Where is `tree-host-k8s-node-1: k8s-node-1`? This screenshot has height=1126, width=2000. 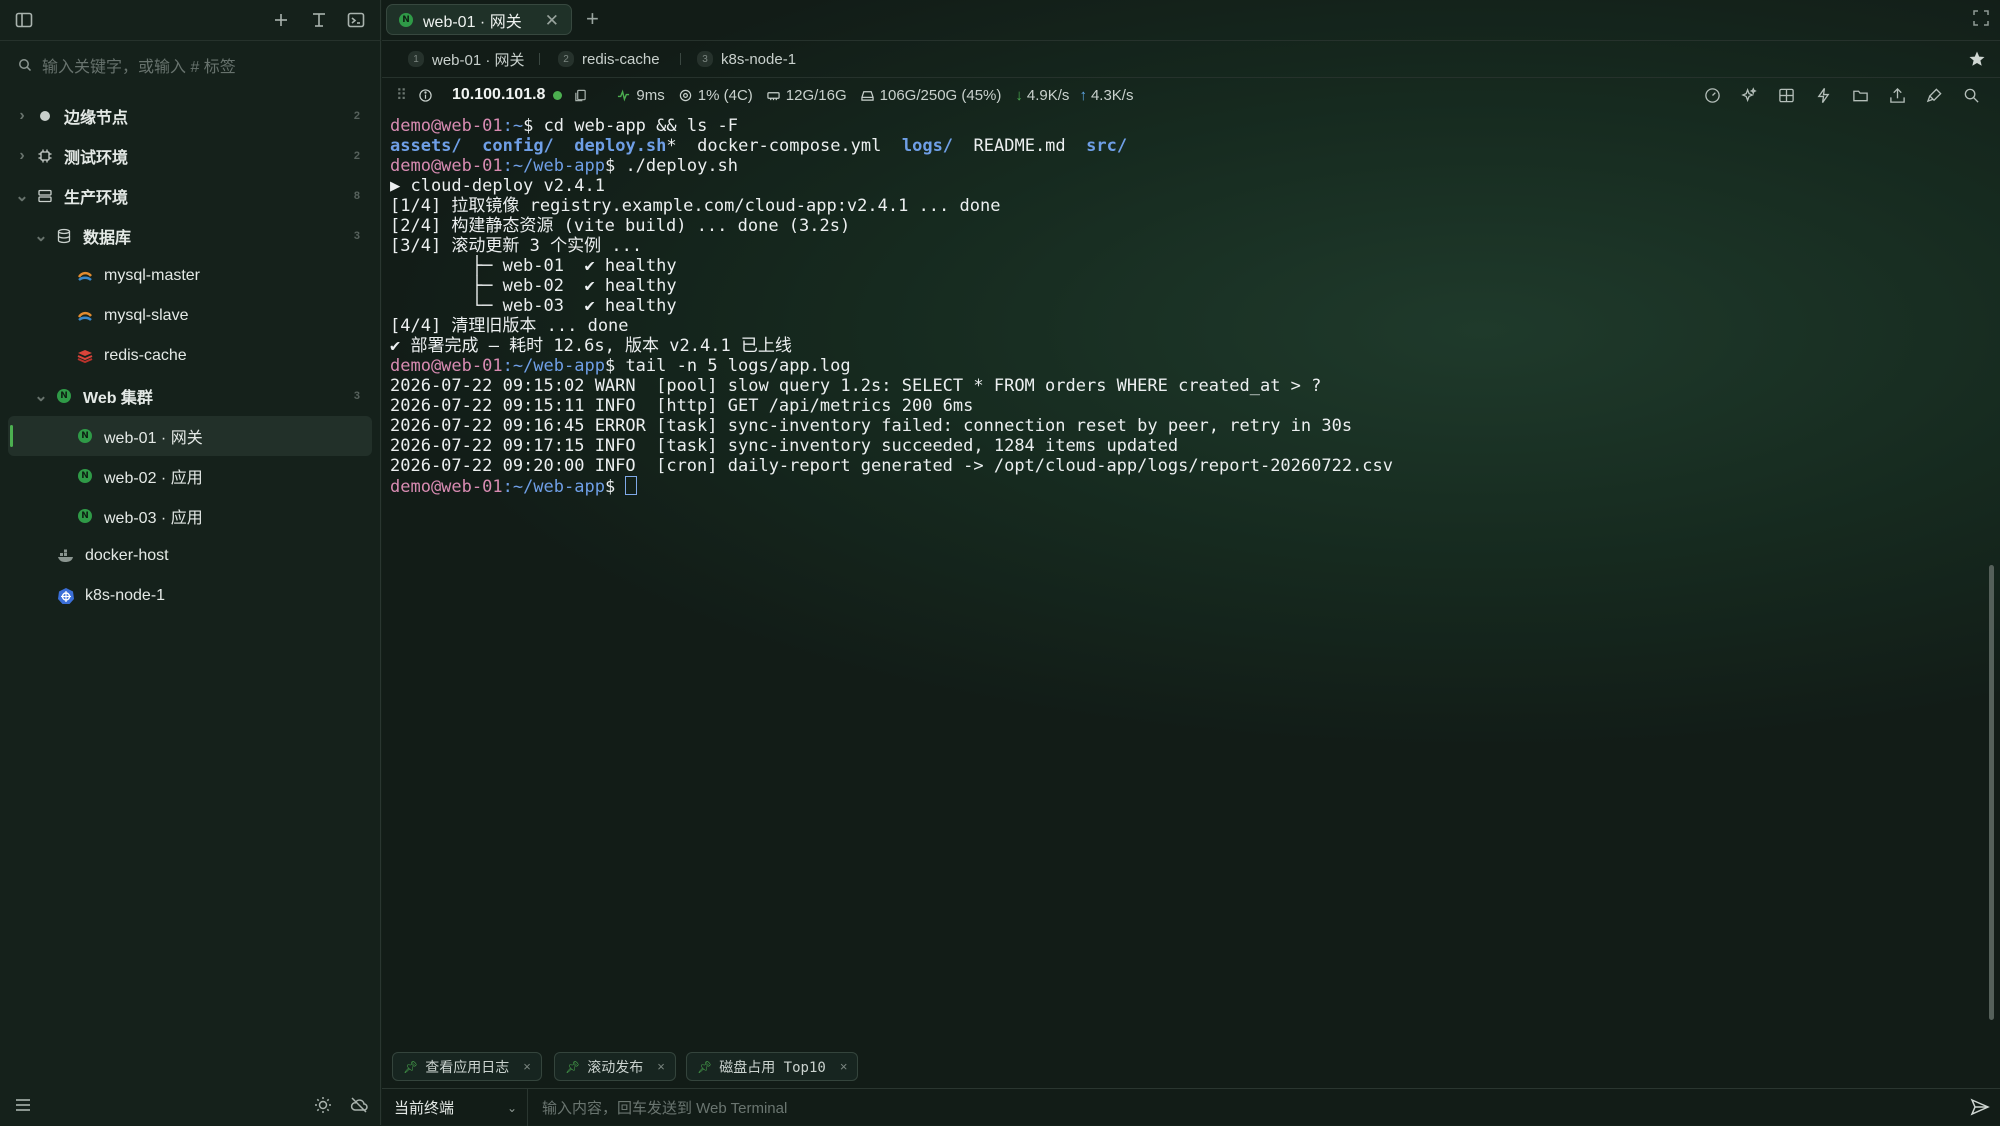
tree-host-k8s-node-1: k8s-node-1 is located at coordinates (190, 596).